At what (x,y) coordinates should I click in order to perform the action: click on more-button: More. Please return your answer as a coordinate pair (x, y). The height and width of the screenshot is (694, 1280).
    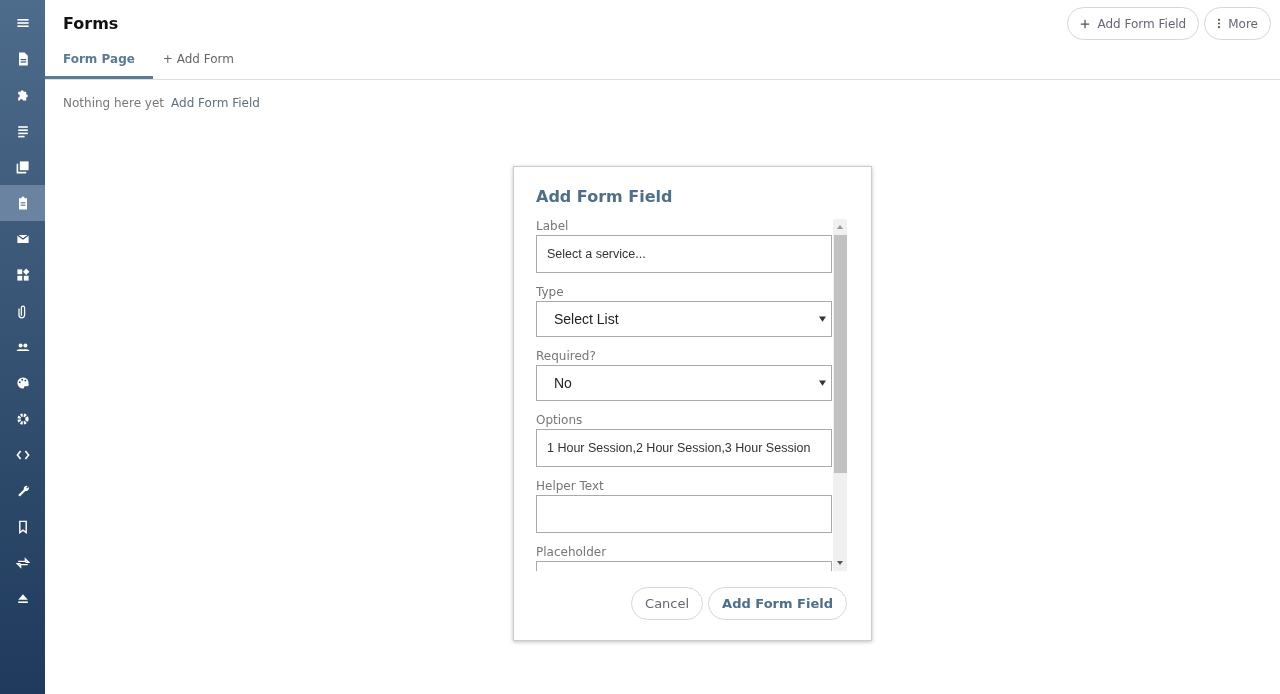
    Looking at the image, I should click on (1237, 23).